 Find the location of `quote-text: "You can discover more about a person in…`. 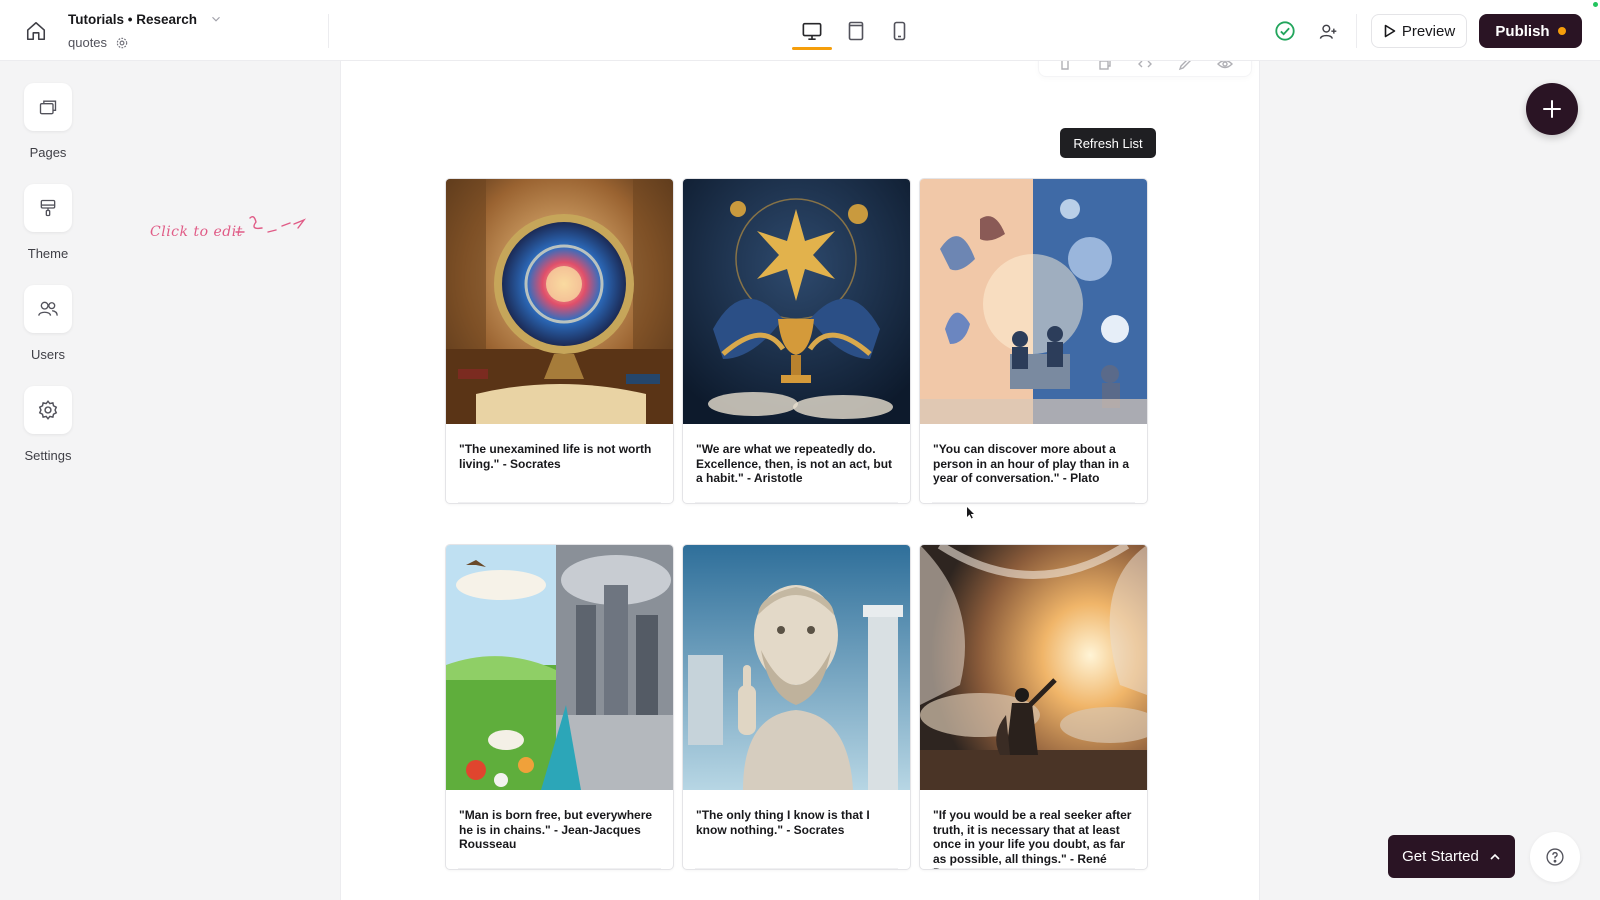

quote-text: "You can discover more about a person in… is located at coordinates (1031, 463).